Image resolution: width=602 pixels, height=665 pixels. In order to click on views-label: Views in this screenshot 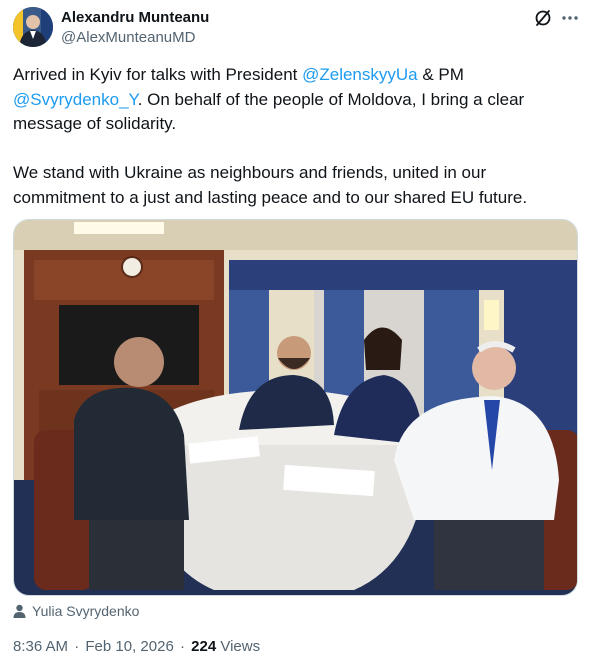, I will do `click(240, 646)`.